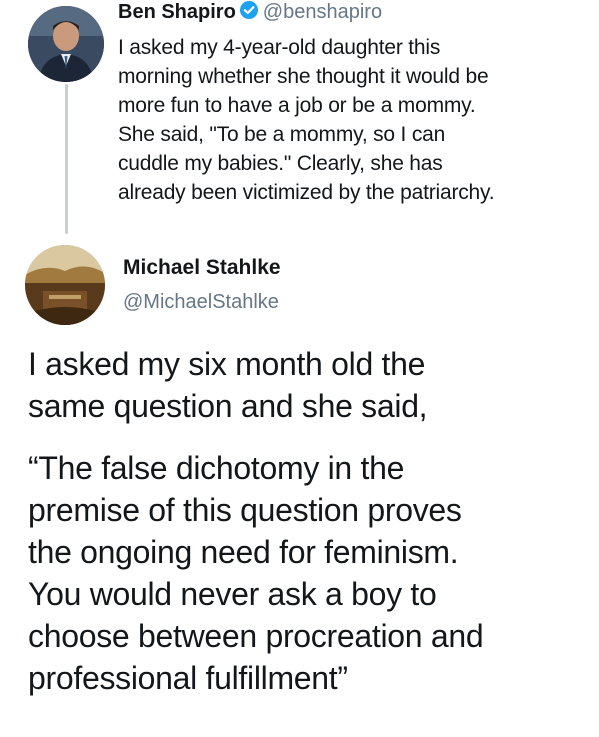  What do you see at coordinates (202, 268) in the screenshot?
I see `main-author-name: Michael Stahlke` at bounding box center [202, 268].